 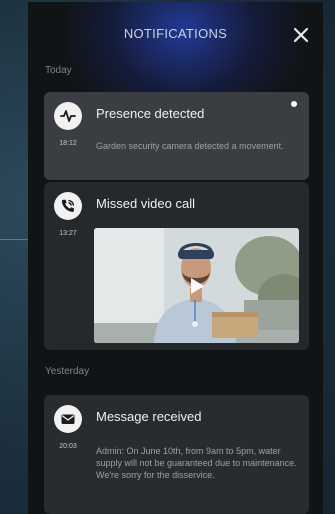 I want to click on notification-title: Message received, so click(x=149, y=416).